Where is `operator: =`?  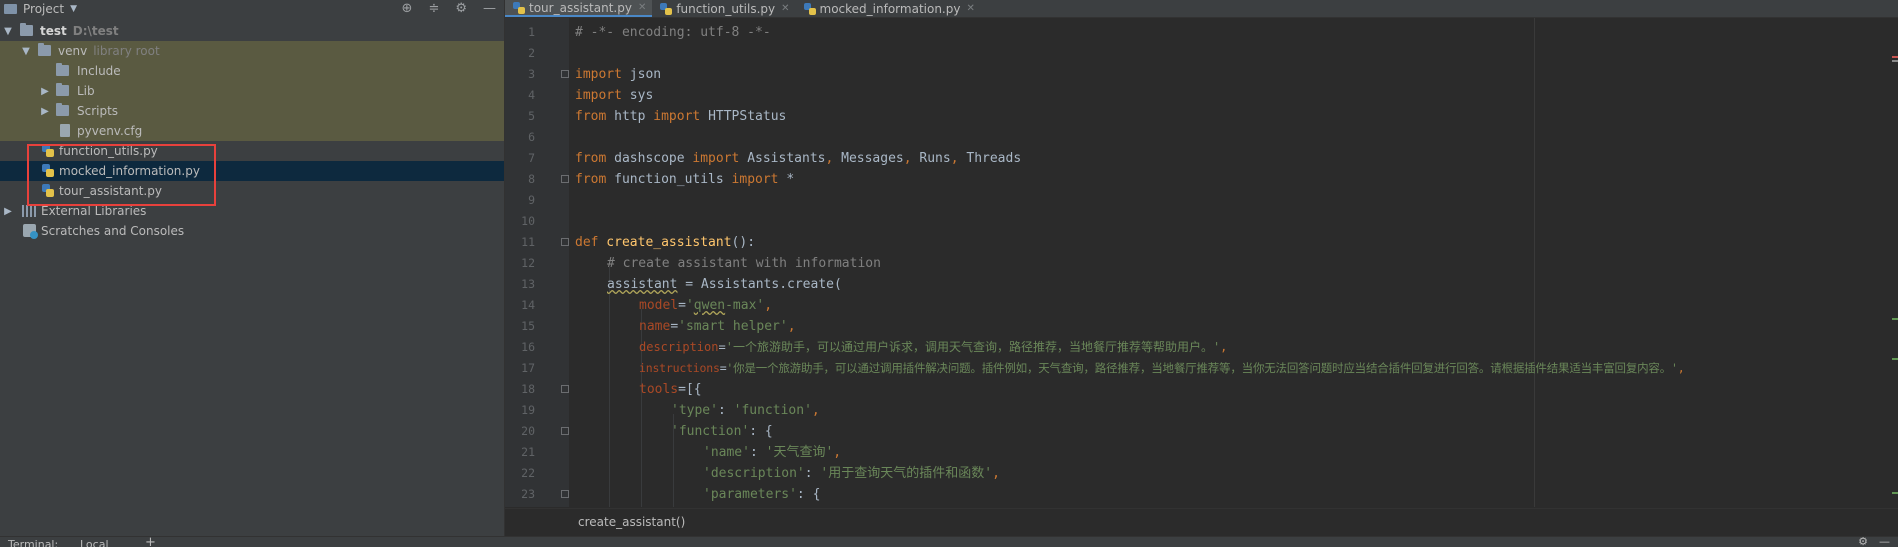
operator: = is located at coordinates (682, 305).